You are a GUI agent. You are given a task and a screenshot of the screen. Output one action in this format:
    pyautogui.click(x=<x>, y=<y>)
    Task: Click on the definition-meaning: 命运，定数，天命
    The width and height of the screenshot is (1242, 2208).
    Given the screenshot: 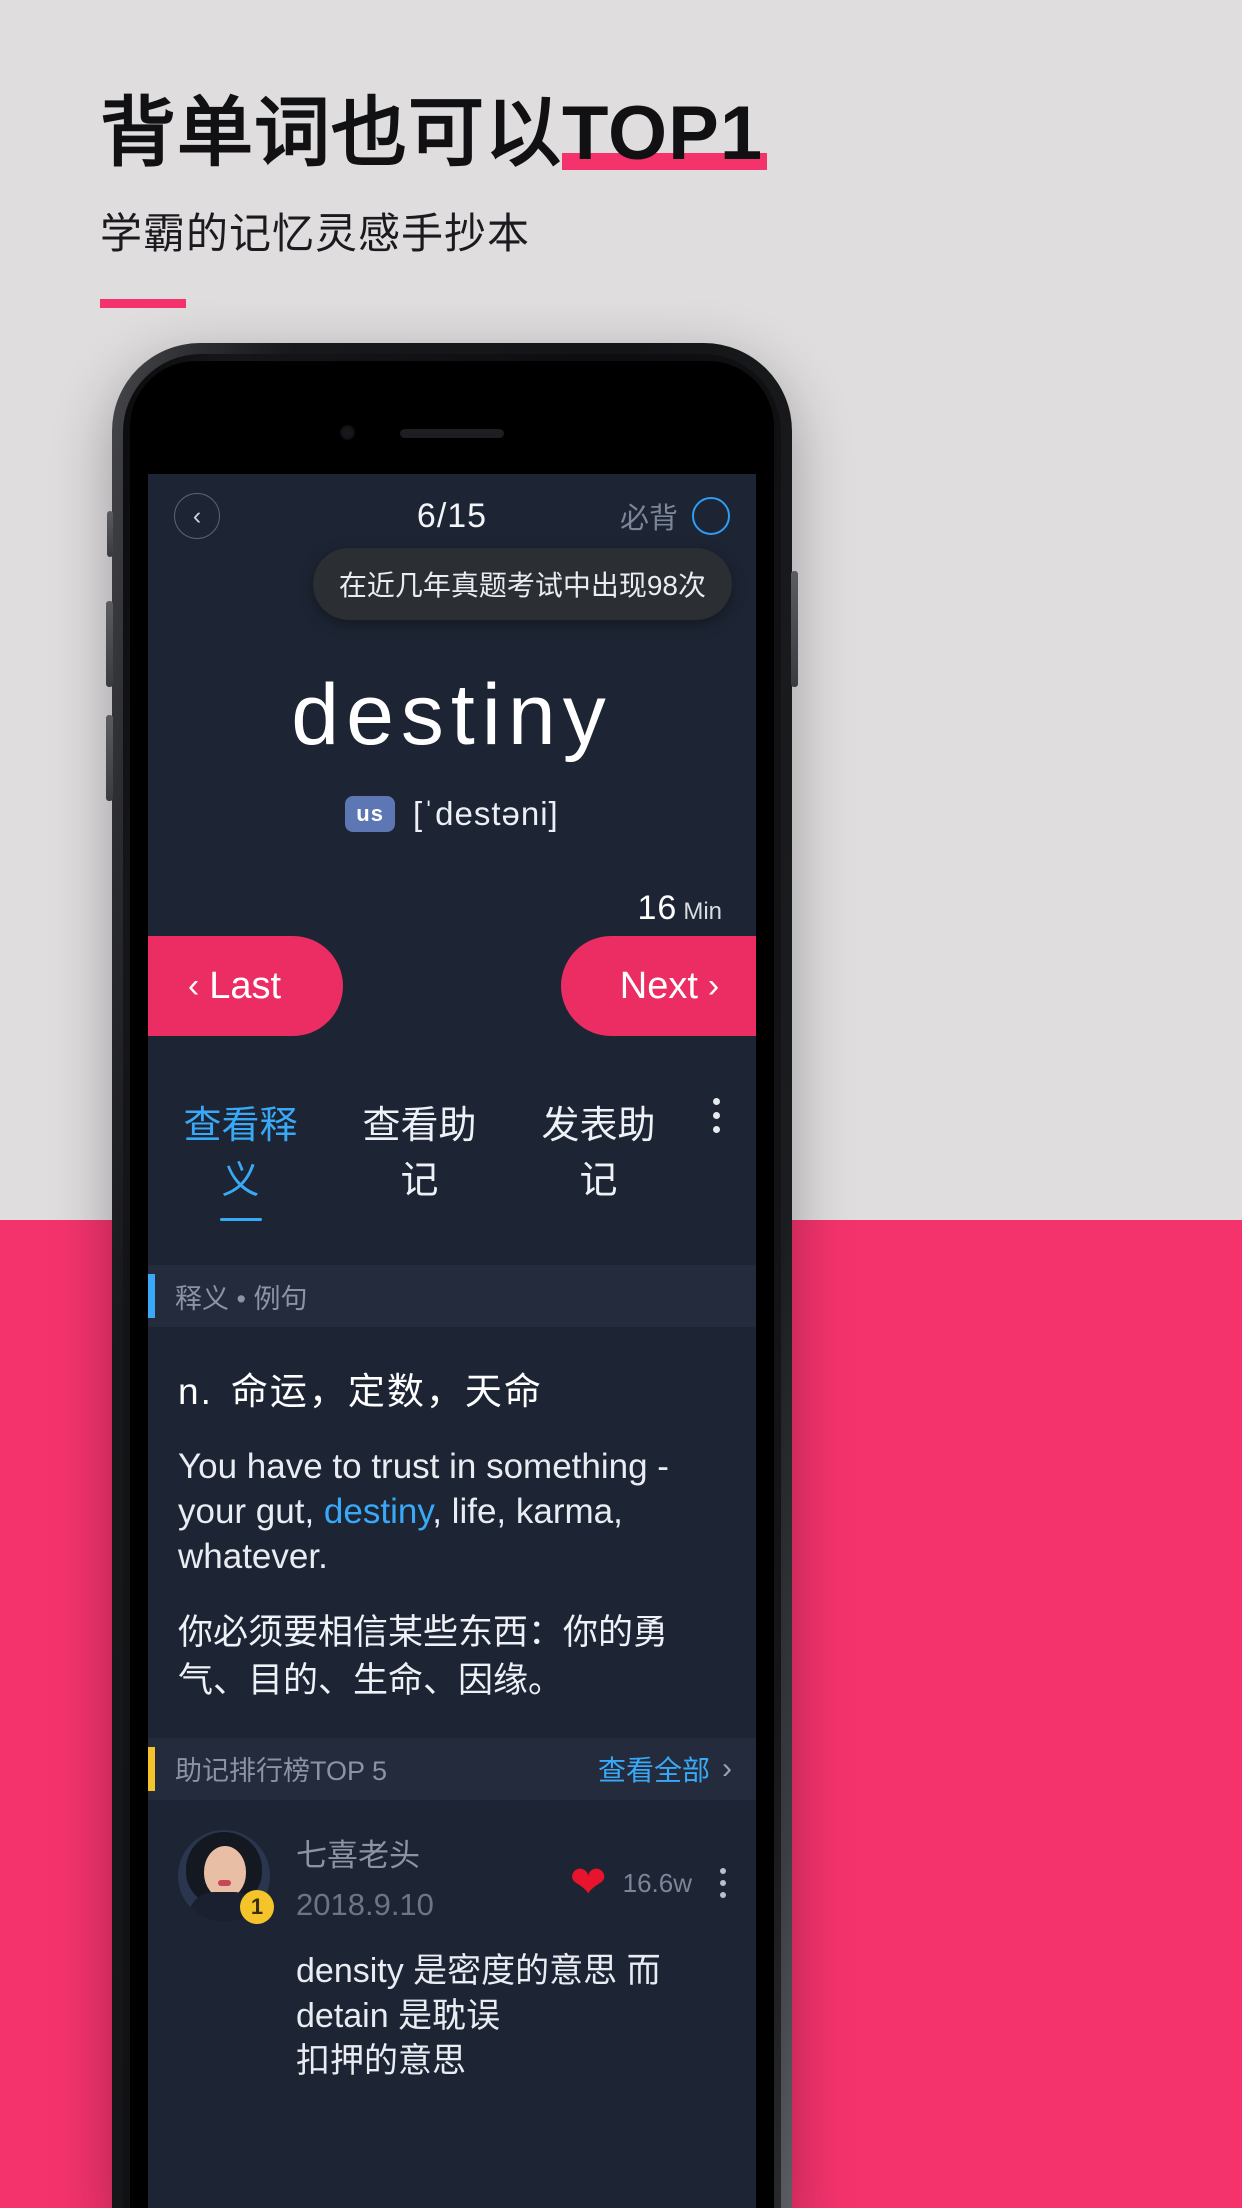 What is the action you would take?
    pyautogui.click(x=386, y=1391)
    